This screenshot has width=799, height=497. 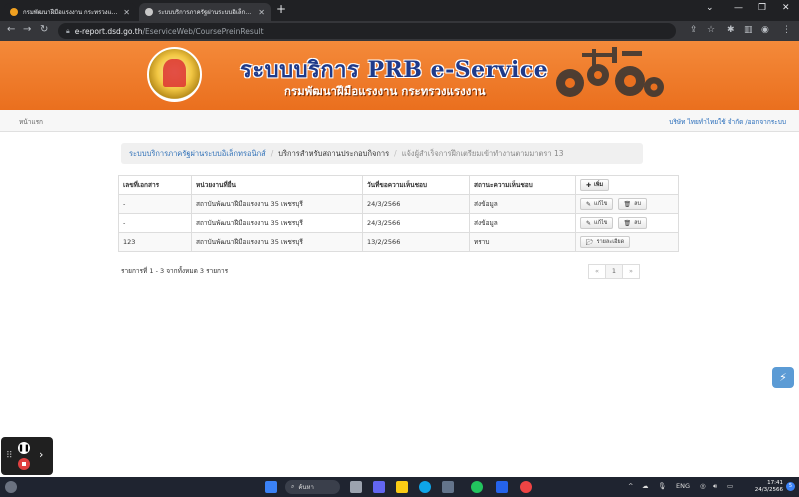 What do you see at coordinates (197, 154) in the screenshot?
I see `breadcrumb-item: ระบบบริการภาครัฐผ่านระบบอิเล็กทรอนิกส์` at bounding box center [197, 154].